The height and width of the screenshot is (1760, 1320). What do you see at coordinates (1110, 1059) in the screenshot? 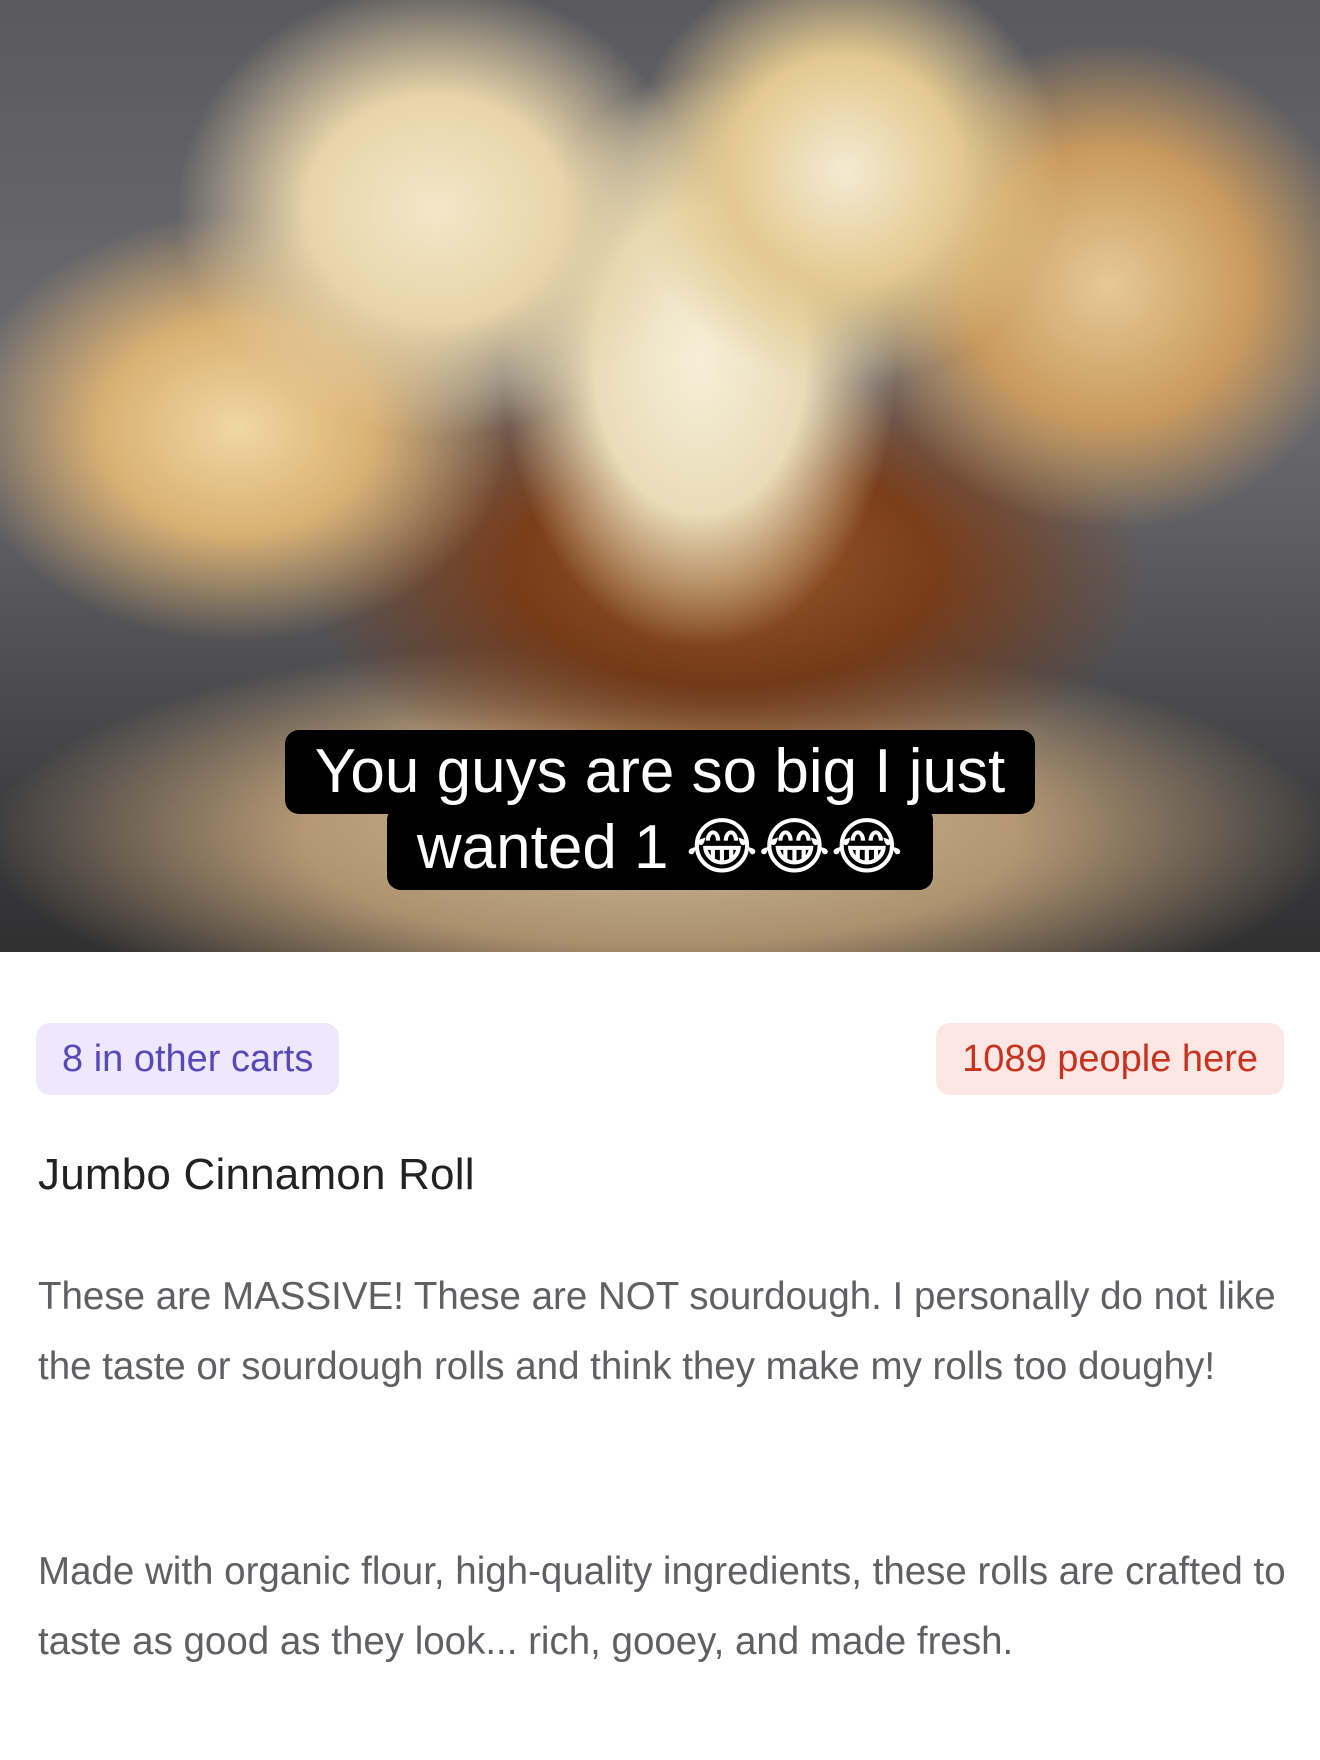
I see `people-here-badge: 1089 people here` at bounding box center [1110, 1059].